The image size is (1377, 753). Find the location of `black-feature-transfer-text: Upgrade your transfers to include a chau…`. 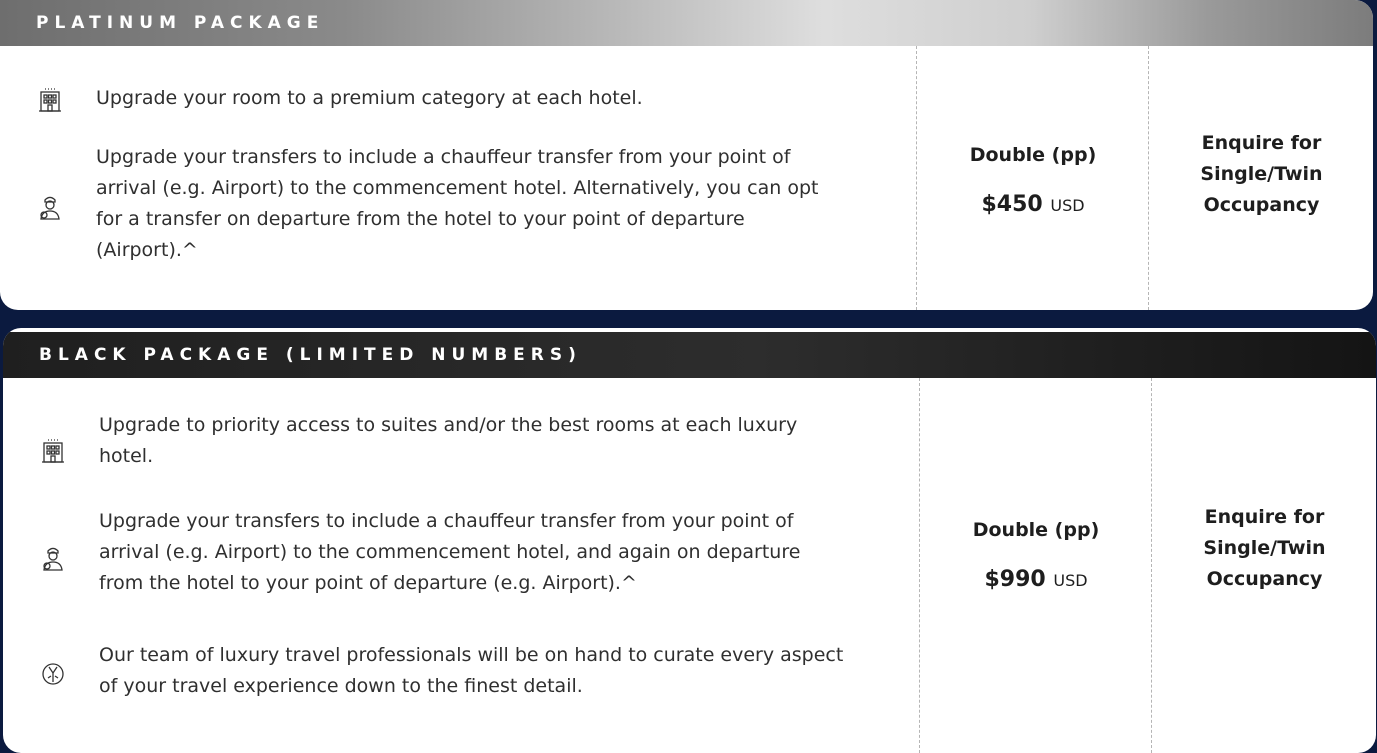

black-feature-transfer-text: Upgrade your transfers to include a chau… is located at coordinates (450, 552).